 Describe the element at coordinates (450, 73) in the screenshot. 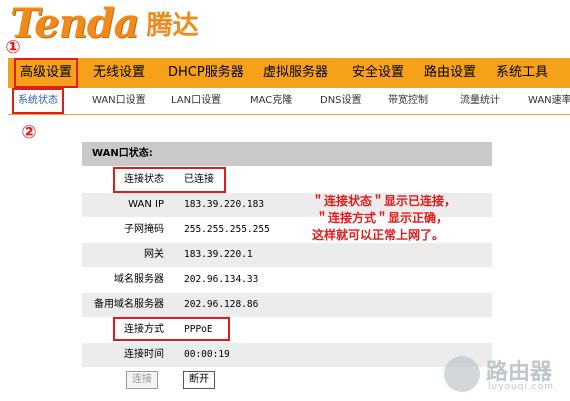

I see `main-nav-item-routing: 路由设置` at that location.